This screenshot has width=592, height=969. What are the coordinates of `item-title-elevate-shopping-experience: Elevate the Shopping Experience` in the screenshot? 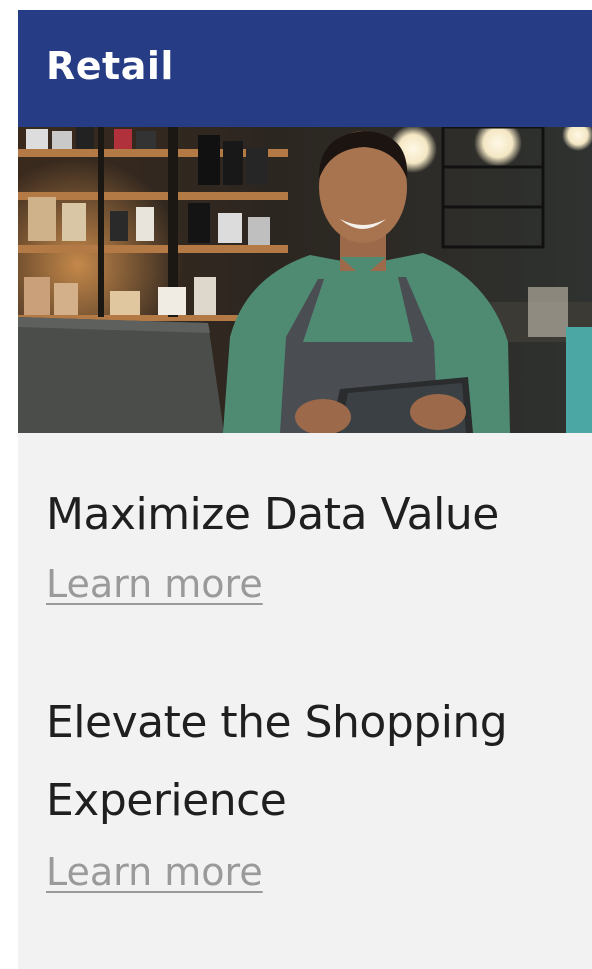 It's located at (277, 761).